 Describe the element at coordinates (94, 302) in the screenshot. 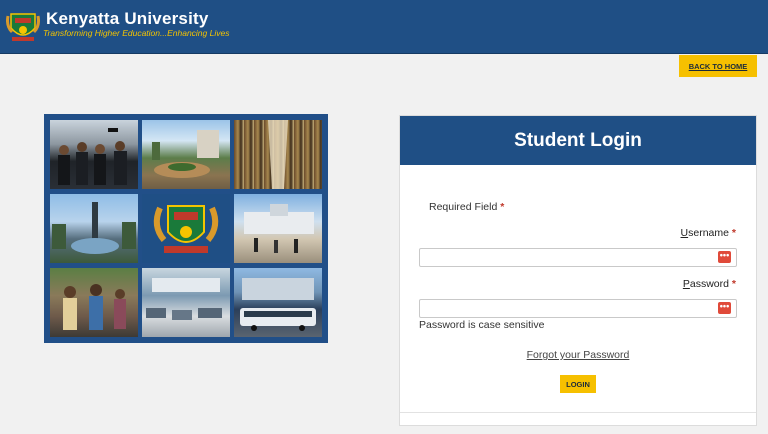

I see `students-walking-photo` at that location.